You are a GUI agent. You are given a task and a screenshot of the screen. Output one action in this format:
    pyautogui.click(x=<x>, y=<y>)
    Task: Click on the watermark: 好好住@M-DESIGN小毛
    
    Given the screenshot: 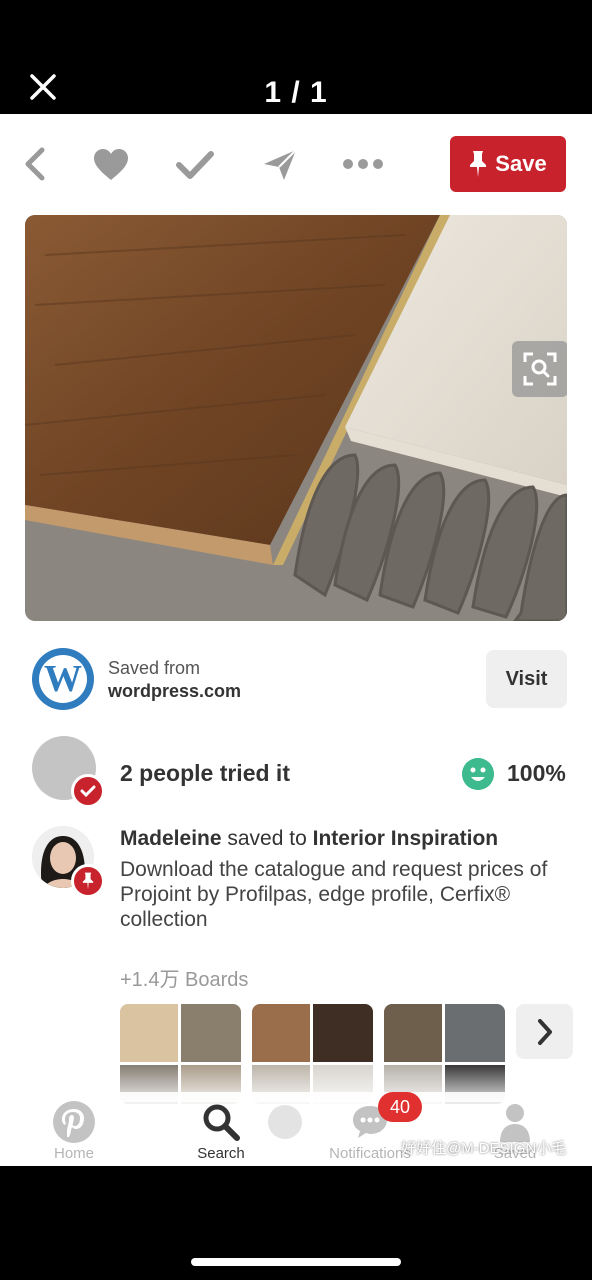 What is the action you would take?
    pyautogui.click(x=484, y=1148)
    